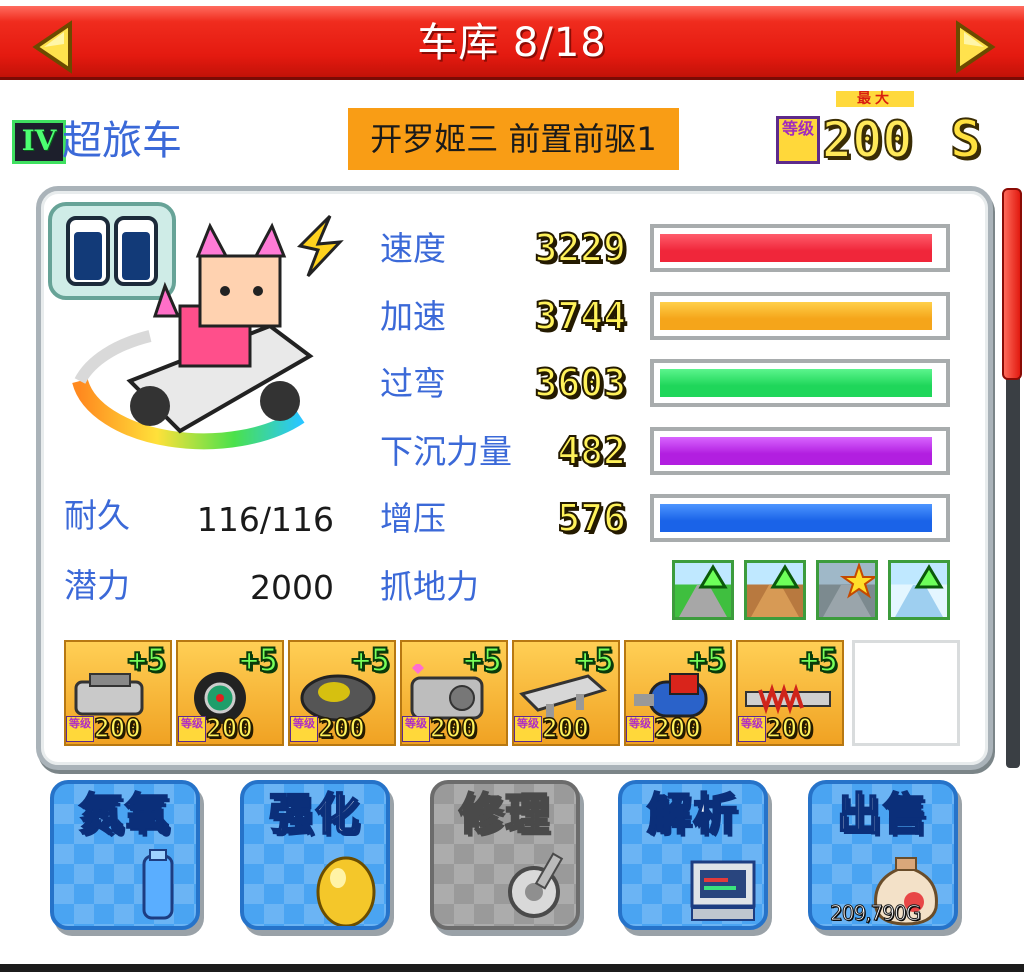 The height and width of the screenshot is (972, 1024). What do you see at coordinates (454, 693) in the screenshot?
I see `part-slot-turbo: +5 等级 200` at bounding box center [454, 693].